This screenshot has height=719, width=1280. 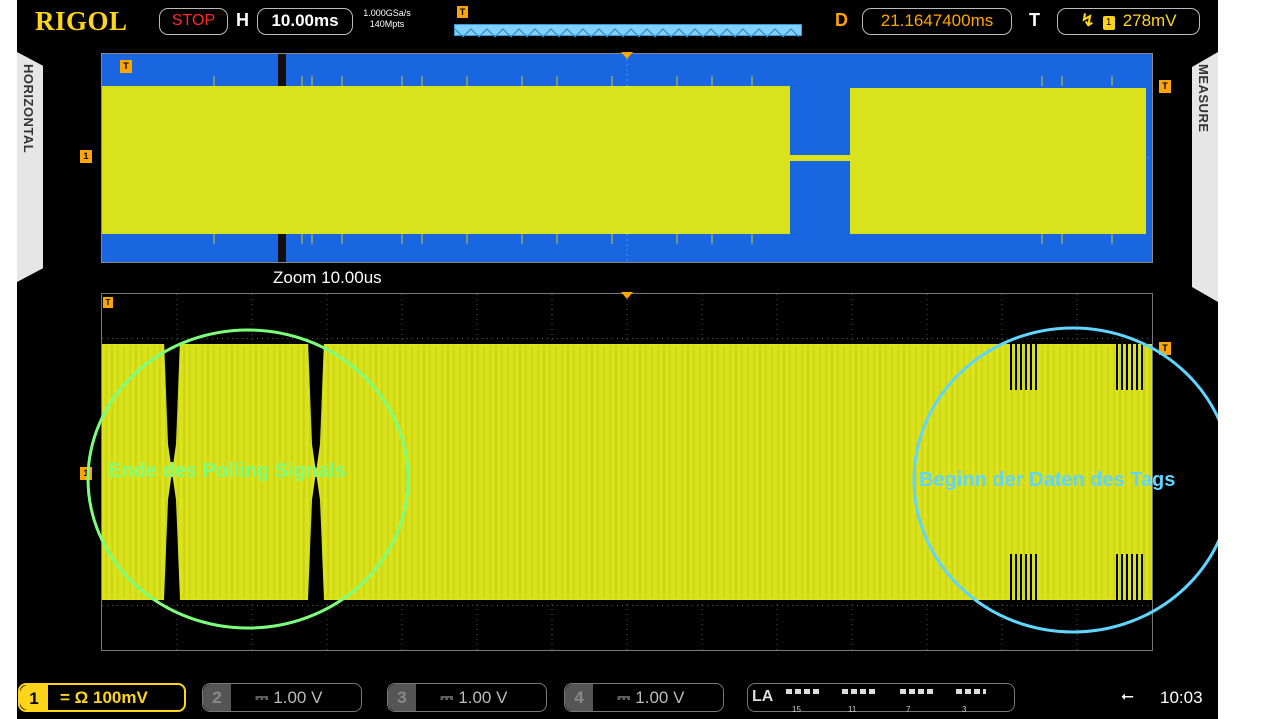 I want to click on zoom-trigger-level-marker-icon: T, so click(x=1165, y=348).